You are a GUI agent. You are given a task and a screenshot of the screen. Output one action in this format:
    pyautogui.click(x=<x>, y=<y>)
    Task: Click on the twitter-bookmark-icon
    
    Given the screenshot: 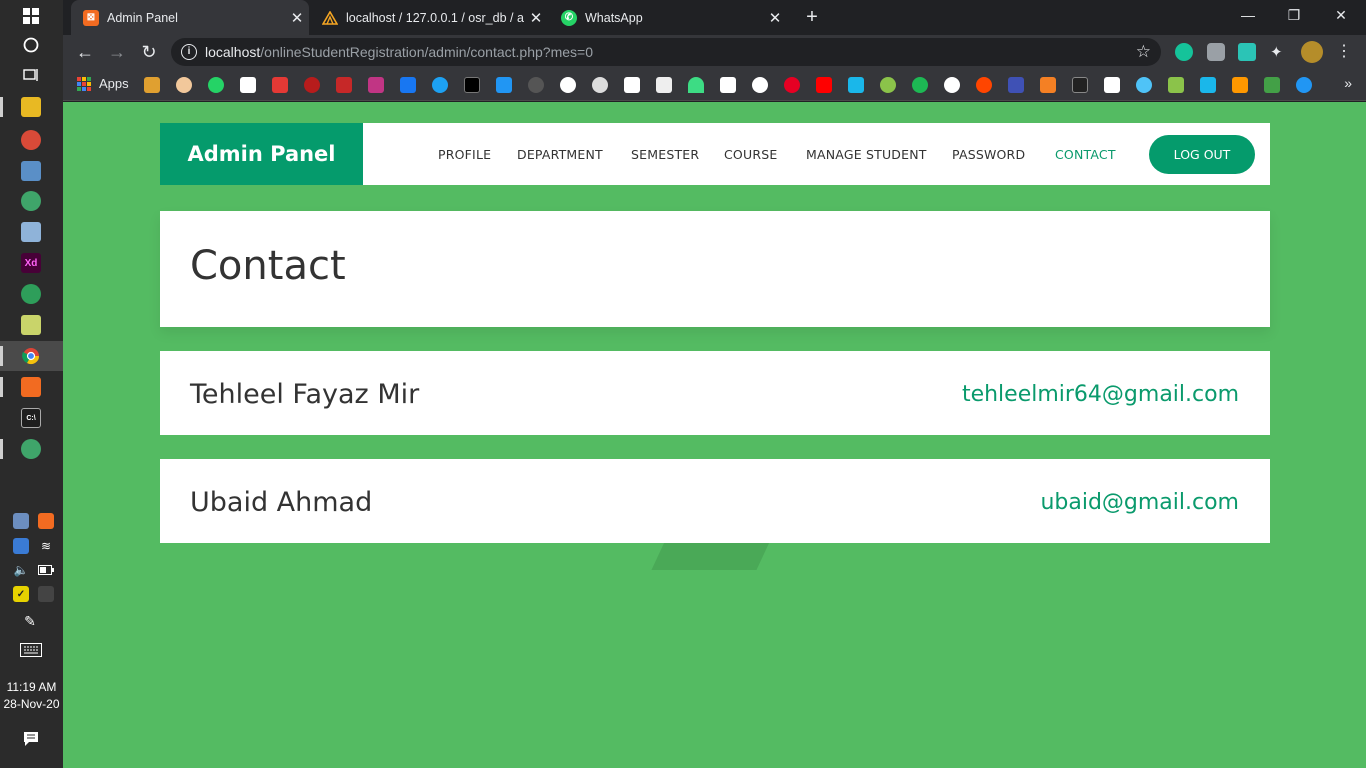 What is the action you would take?
    pyautogui.click(x=440, y=85)
    